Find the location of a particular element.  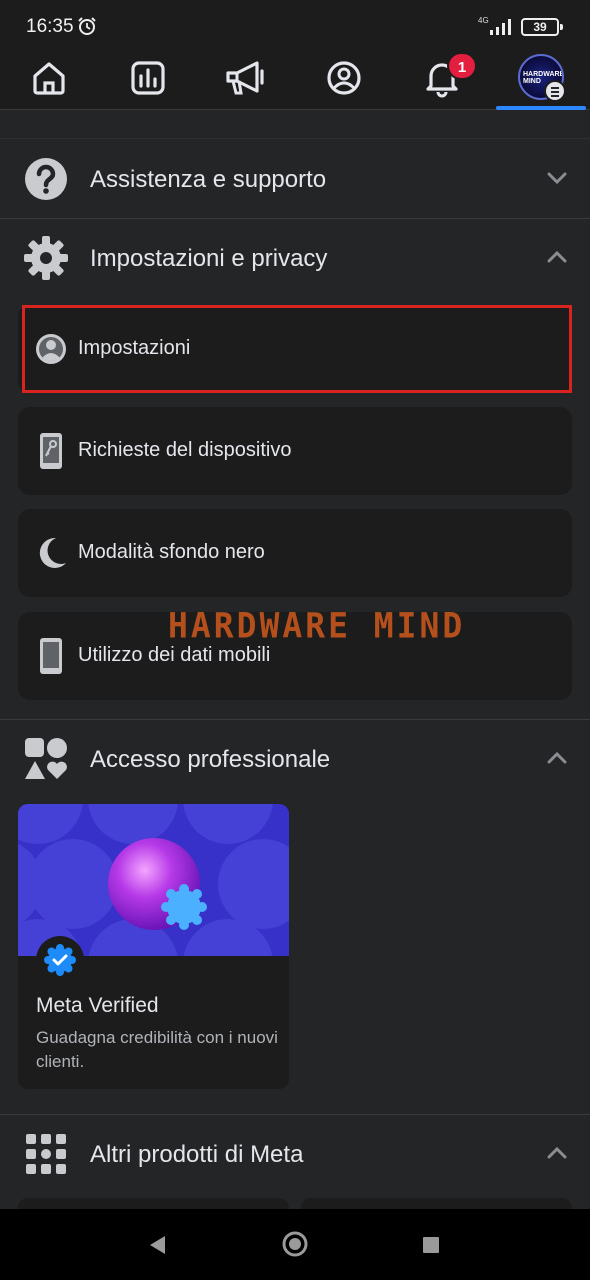

card-title: Meta Verified is located at coordinates (97, 1005).